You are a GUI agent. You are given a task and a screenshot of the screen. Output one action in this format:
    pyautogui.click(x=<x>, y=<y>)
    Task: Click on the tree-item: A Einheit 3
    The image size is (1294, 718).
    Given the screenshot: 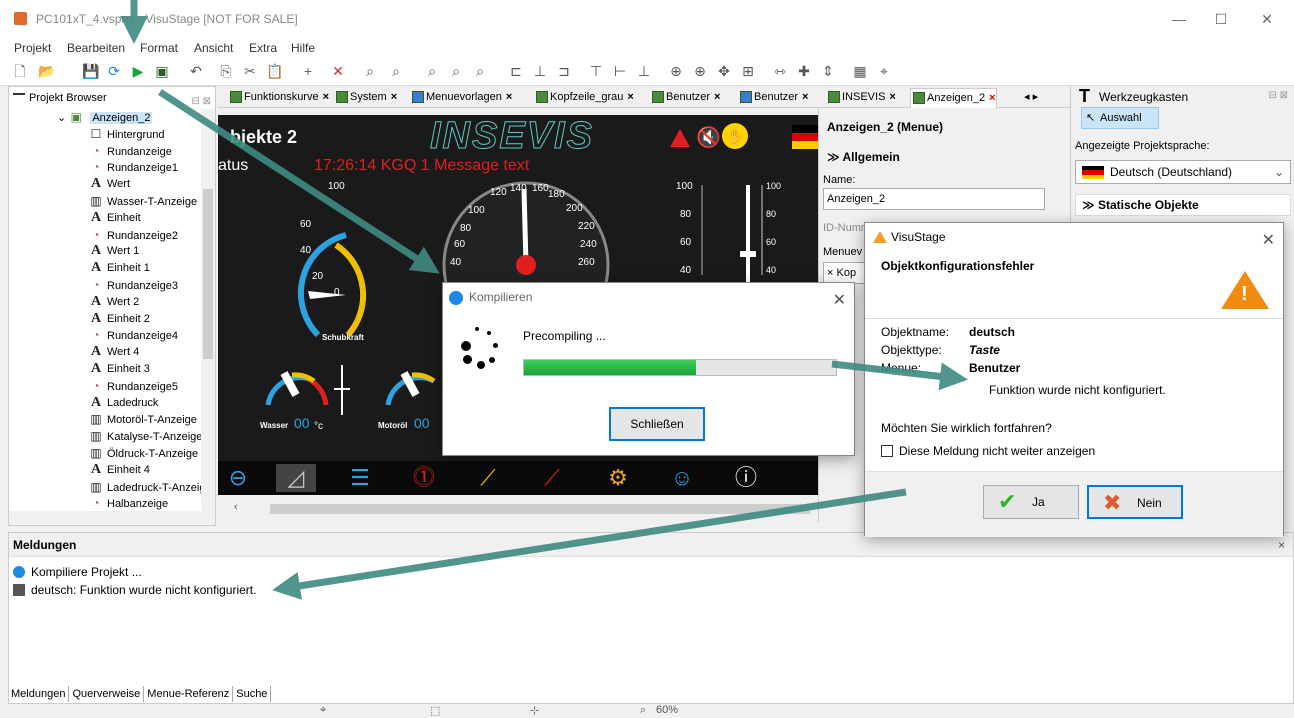 What is the action you would take?
    pyautogui.click(x=105, y=369)
    